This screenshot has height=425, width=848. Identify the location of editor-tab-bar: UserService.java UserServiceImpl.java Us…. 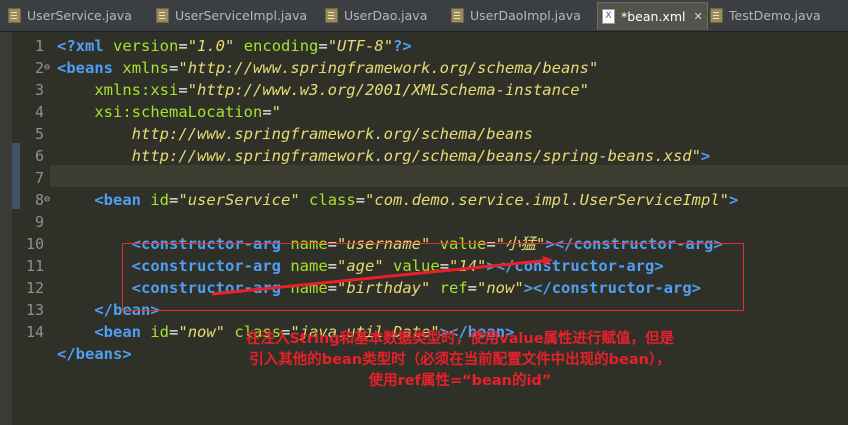
(424, 16).